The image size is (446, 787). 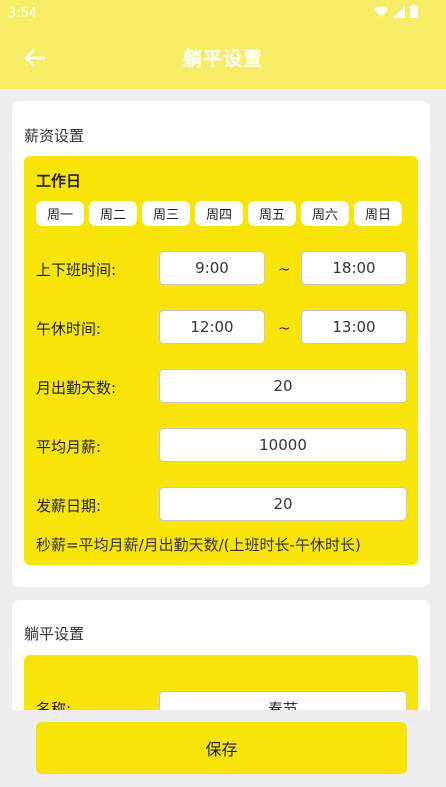 I want to click on workday-selector: 周一 周二 周三 周四 周五 周六 周日, so click(x=219, y=213).